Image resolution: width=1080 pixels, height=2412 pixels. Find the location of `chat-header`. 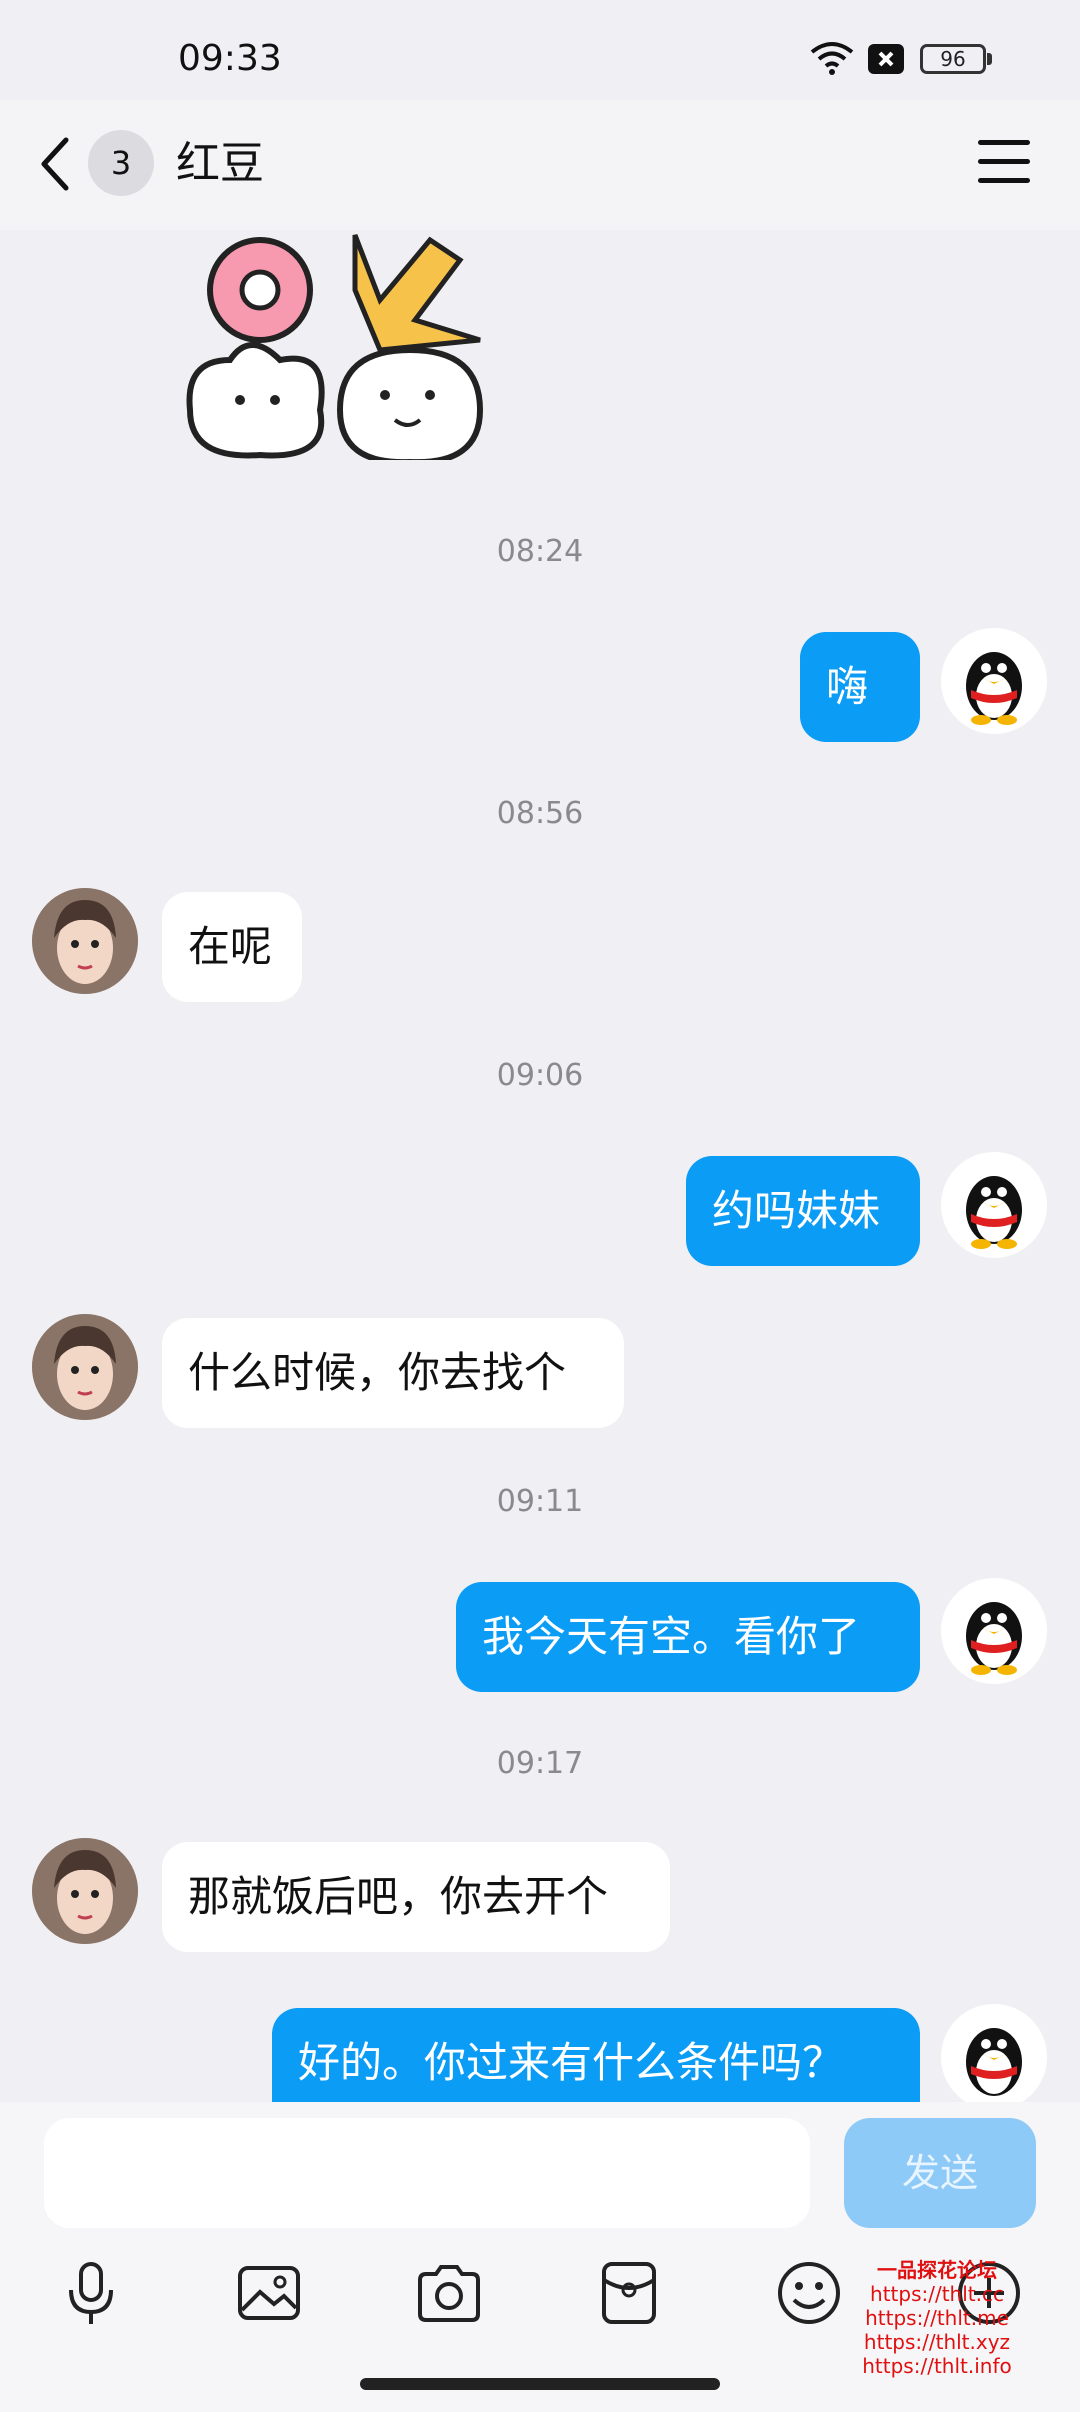

chat-header is located at coordinates (540, 165).